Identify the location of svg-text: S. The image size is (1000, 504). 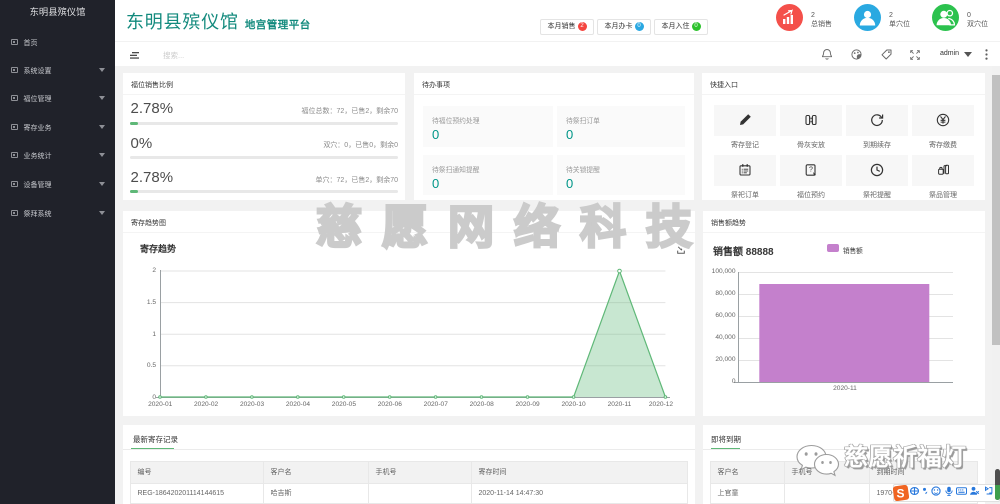
(901, 494).